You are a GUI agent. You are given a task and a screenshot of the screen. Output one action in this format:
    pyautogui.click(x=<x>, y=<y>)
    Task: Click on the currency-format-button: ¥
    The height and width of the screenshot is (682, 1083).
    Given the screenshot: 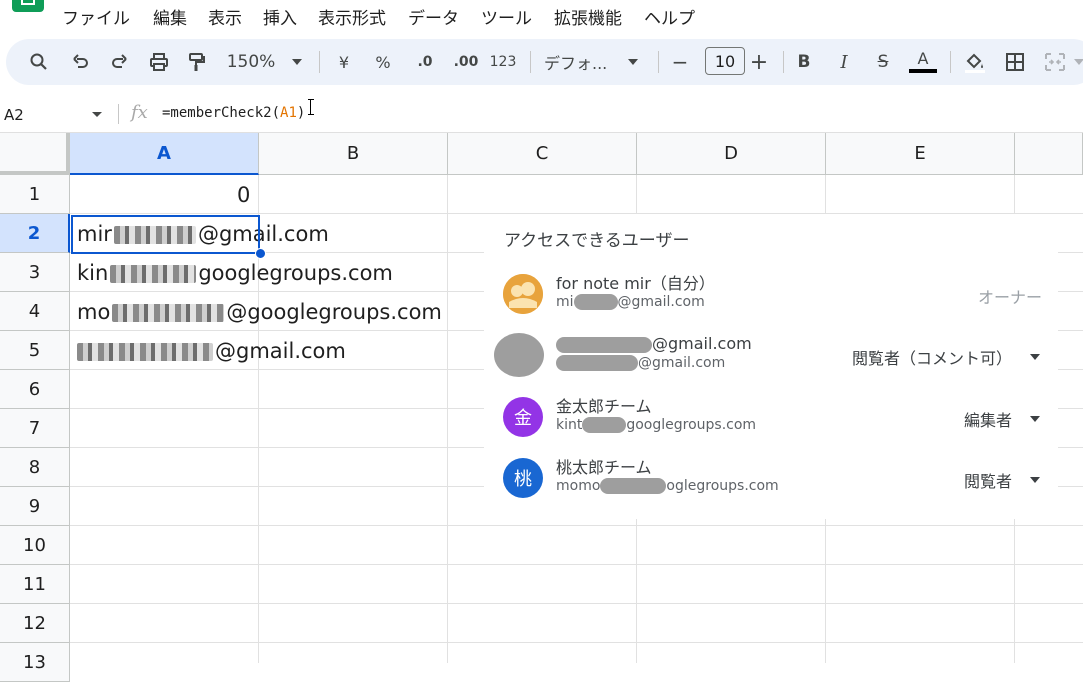 What is the action you would take?
    pyautogui.click(x=344, y=62)
    